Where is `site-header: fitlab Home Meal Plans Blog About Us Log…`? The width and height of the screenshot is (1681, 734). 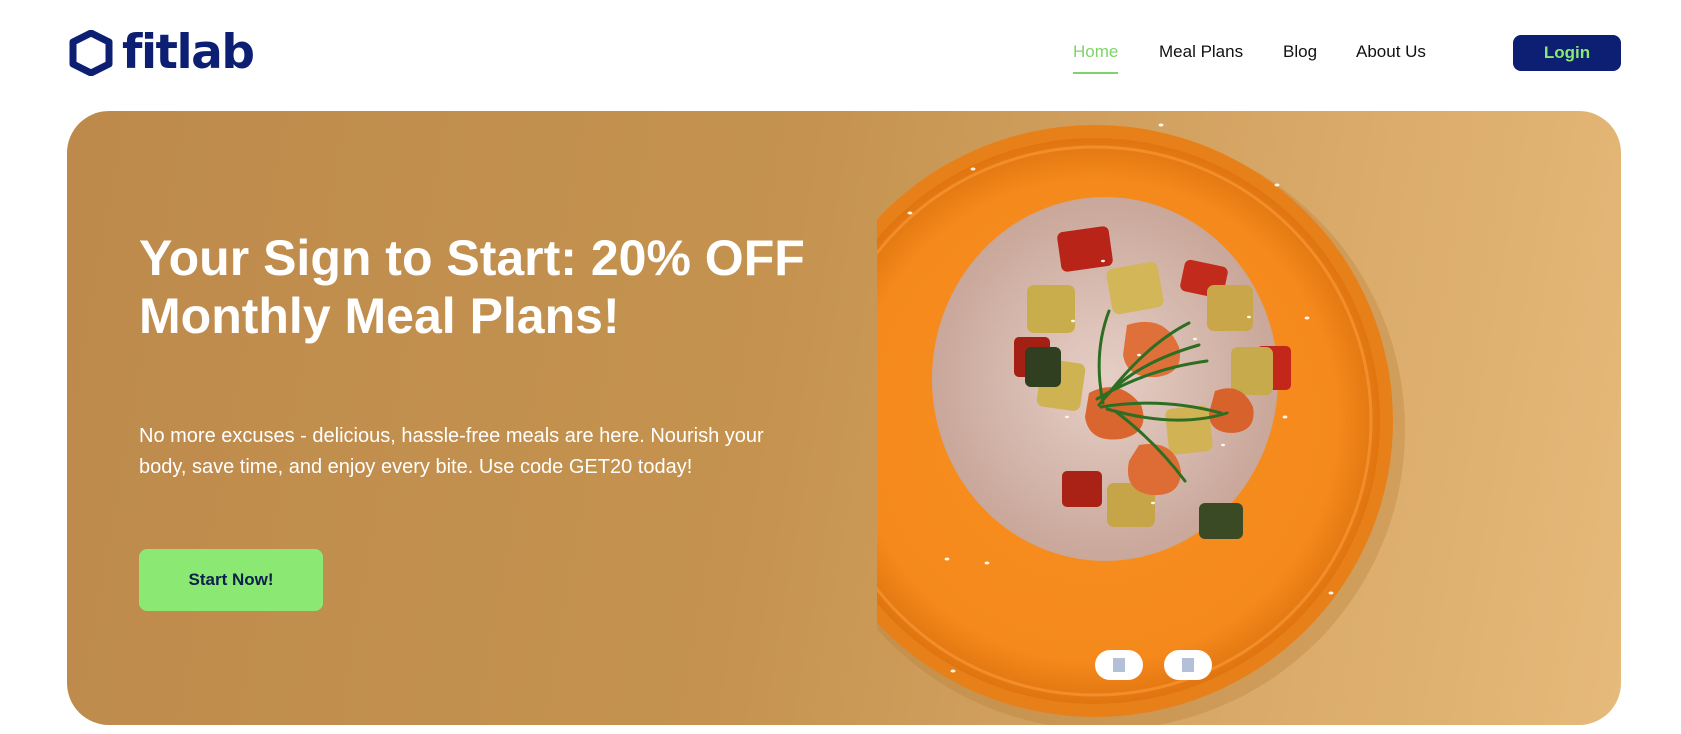
site-header: fitlab Home Meal Plans Blog About Us Log… is located at coordinates (840, 55).